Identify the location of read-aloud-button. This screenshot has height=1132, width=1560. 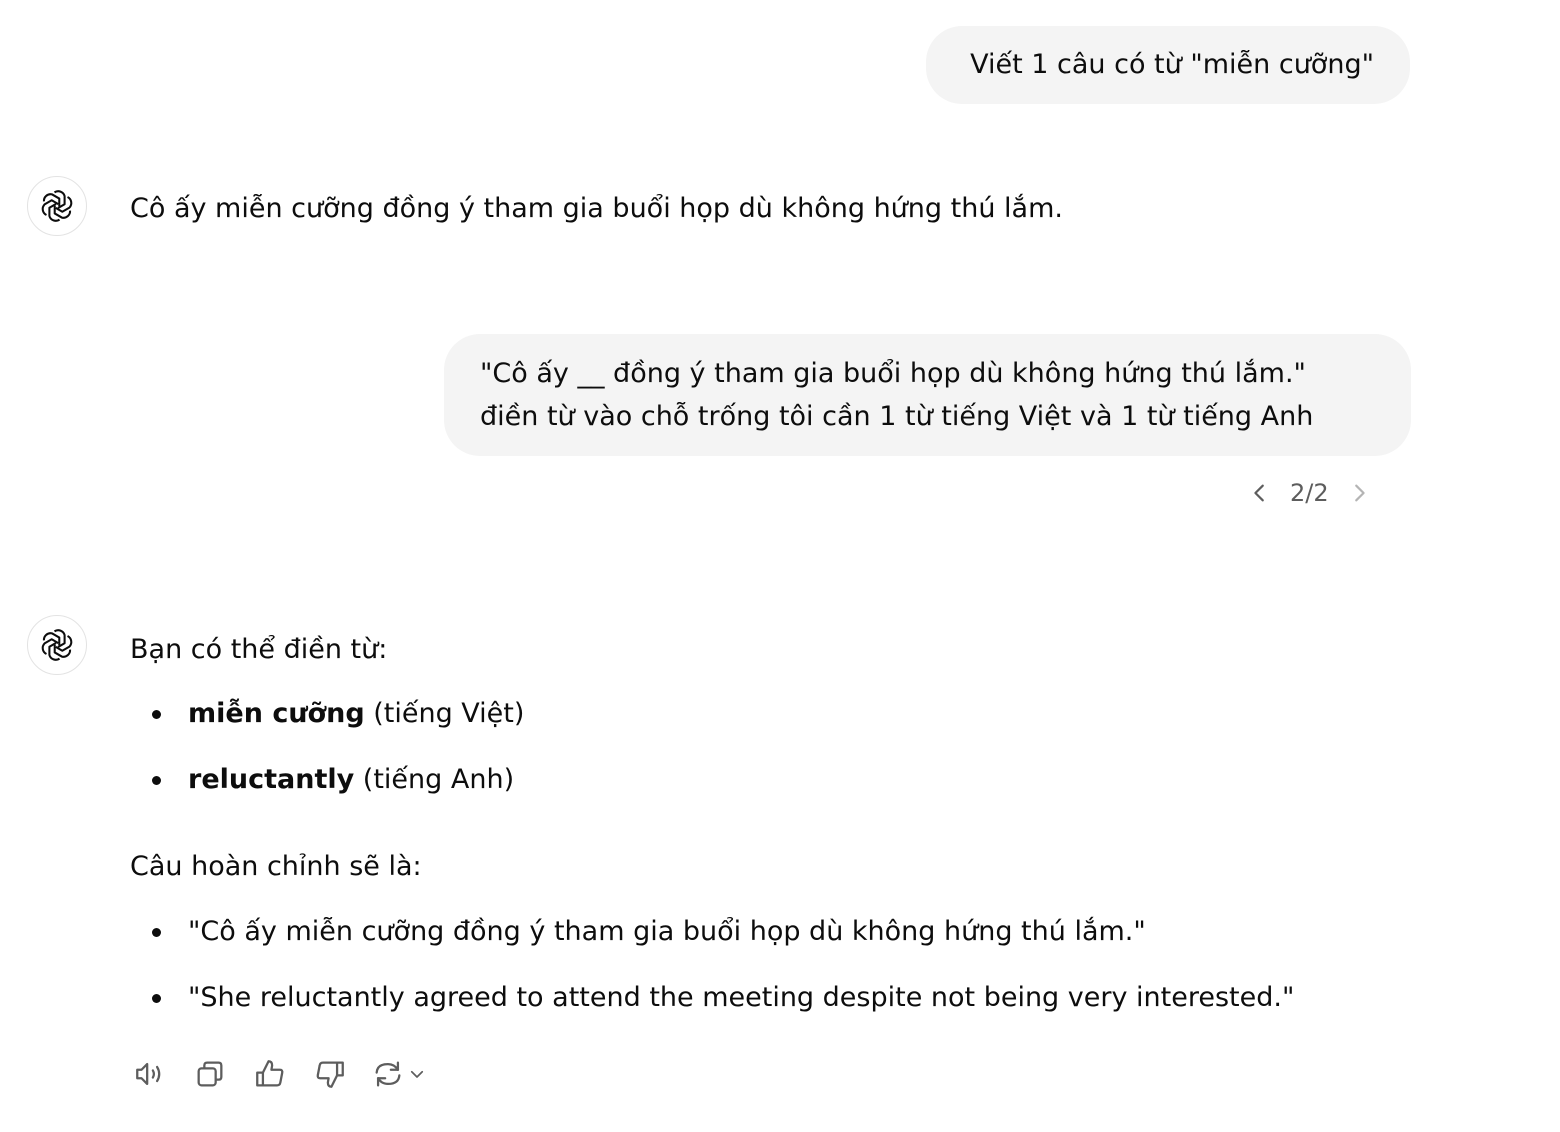
(150, 1074).